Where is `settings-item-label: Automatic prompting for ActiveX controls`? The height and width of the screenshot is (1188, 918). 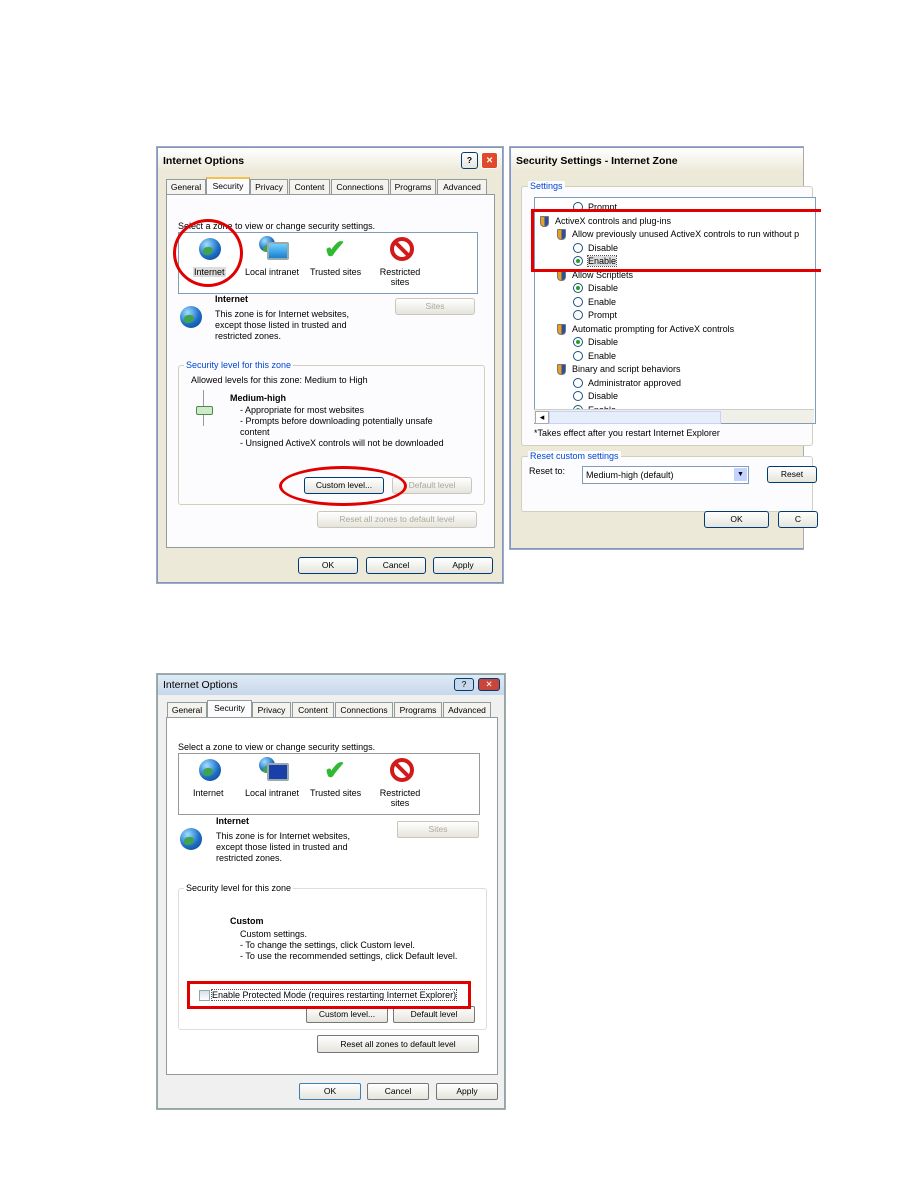
settings-item-label: Automatic prompting for ActiveX controls is located at coordinates (653, 328).